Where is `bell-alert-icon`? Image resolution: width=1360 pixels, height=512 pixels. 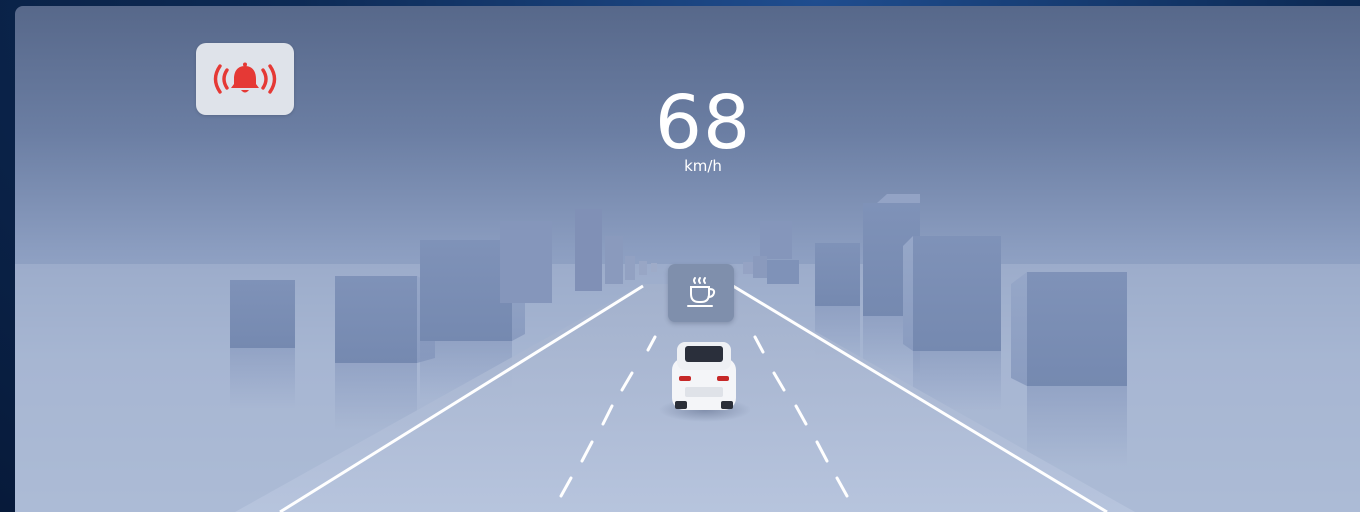
bell-alert-icon is located at coordinates (245, 78).